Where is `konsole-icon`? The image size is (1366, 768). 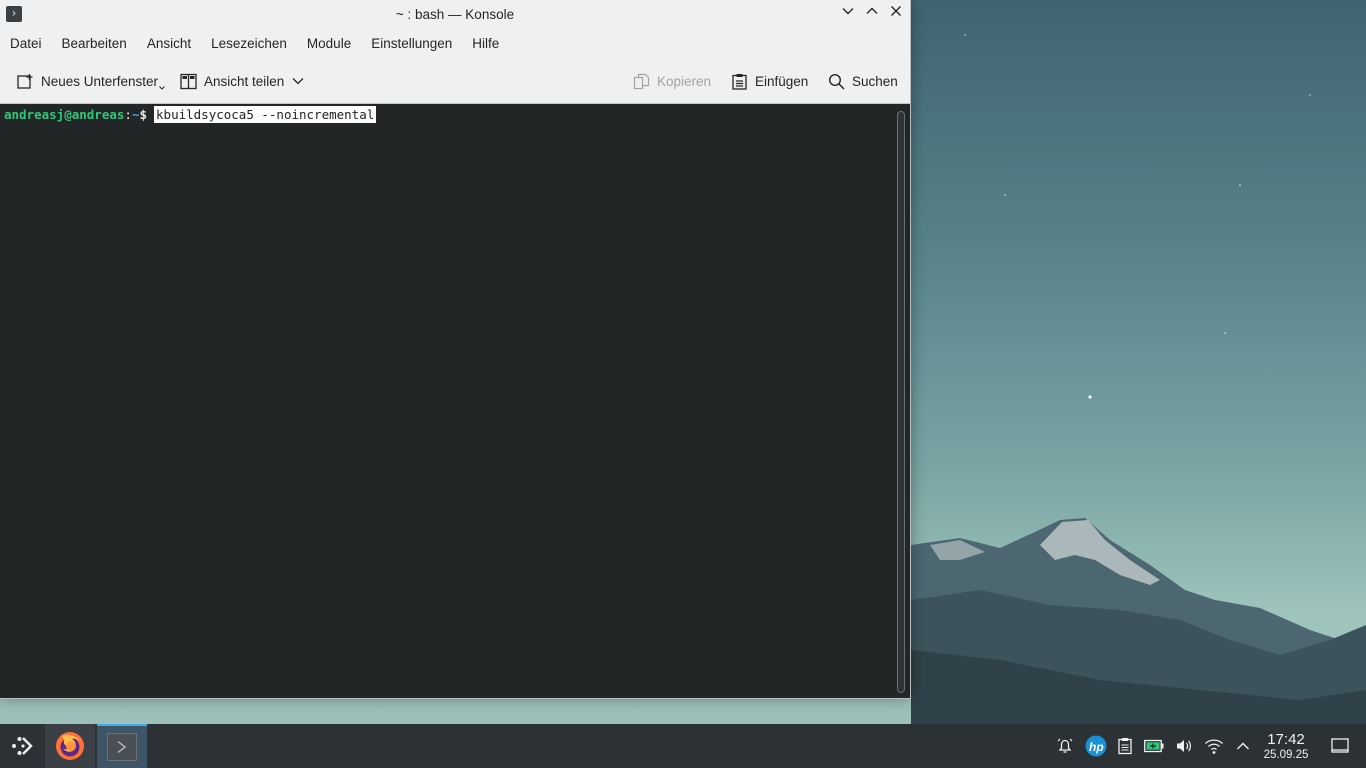
konsole-icon is located at coordinates (122, 747).